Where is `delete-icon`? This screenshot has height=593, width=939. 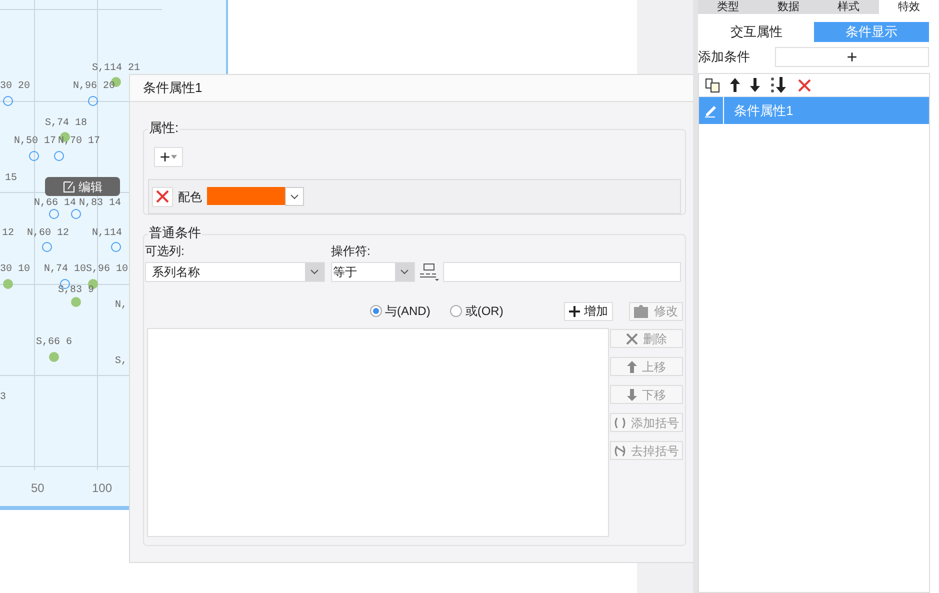 delete-icon is located at coordinates (804, 85).